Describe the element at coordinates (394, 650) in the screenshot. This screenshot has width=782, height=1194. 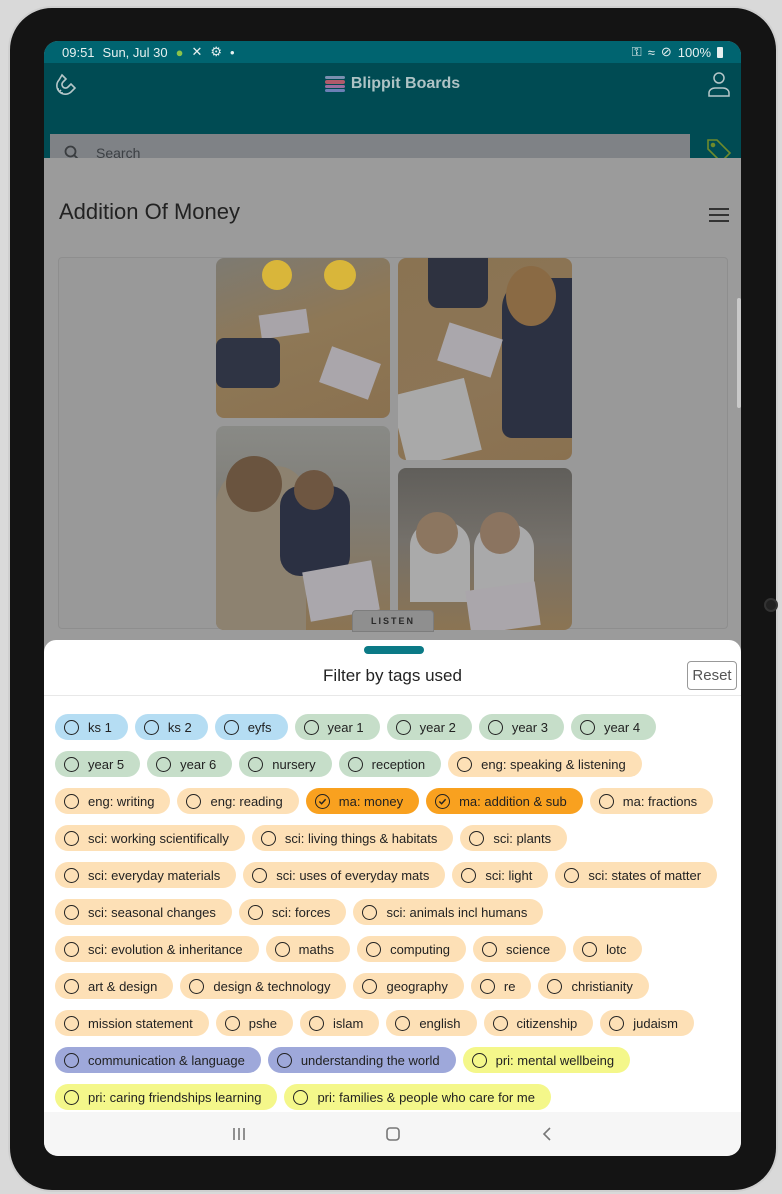
I see `sheet-drag-handle` at that location.